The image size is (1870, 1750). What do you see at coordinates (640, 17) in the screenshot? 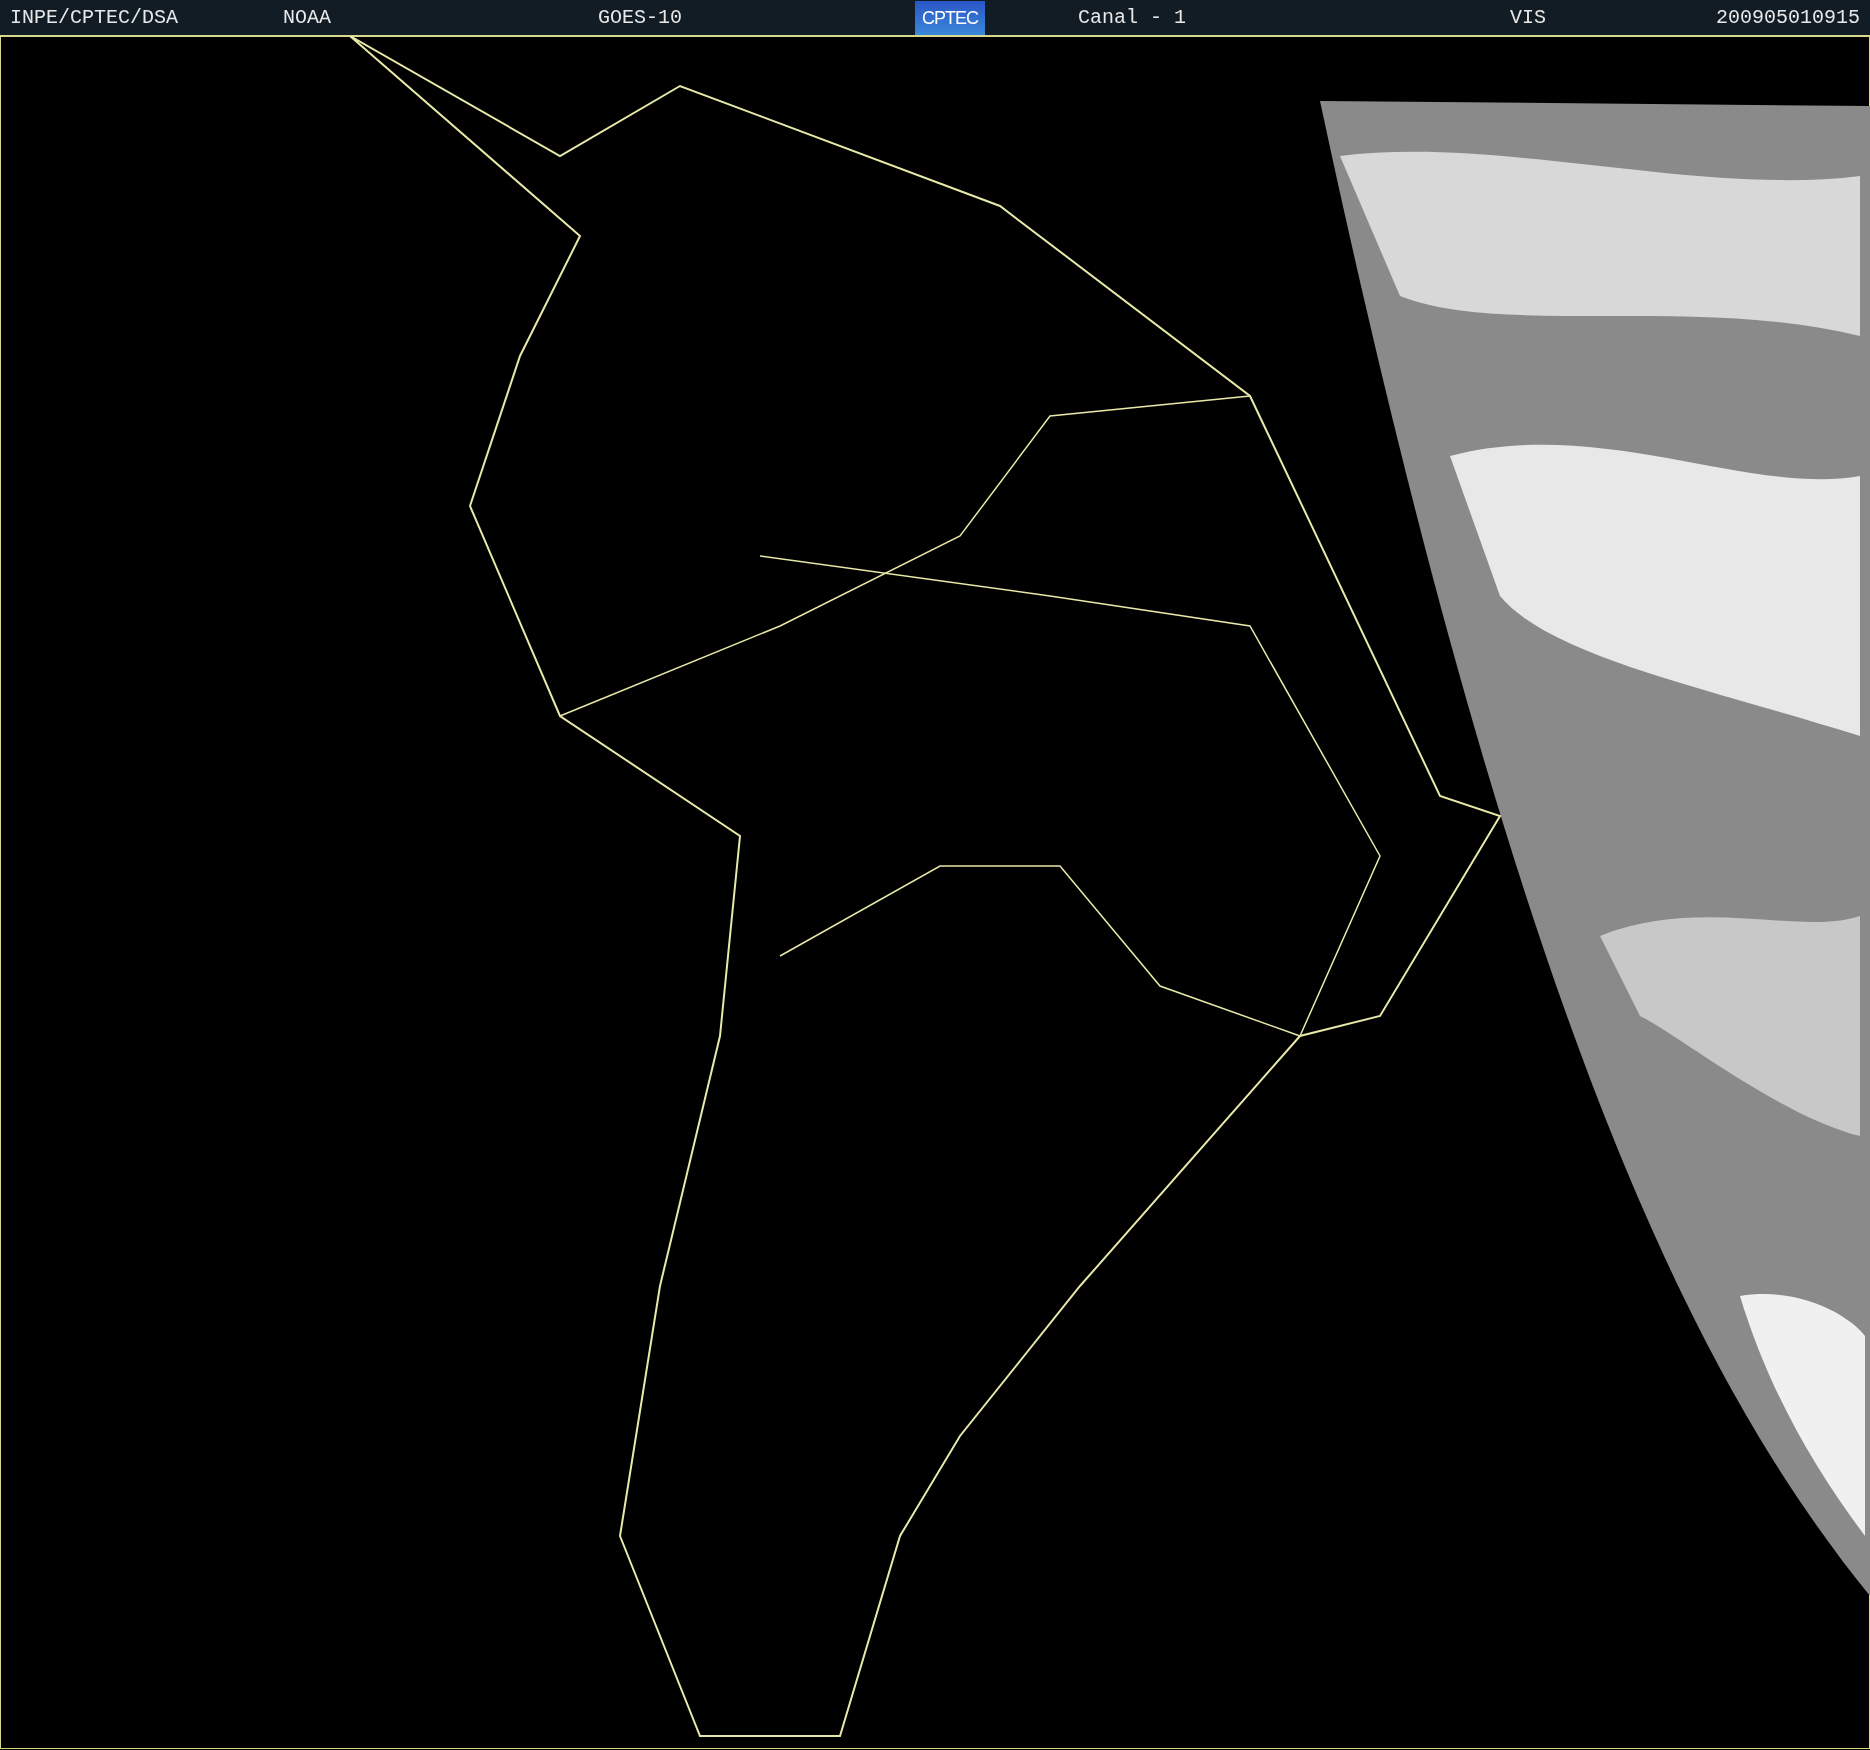
I see `header-label: GOES-10` at bounding box center [640, 17].